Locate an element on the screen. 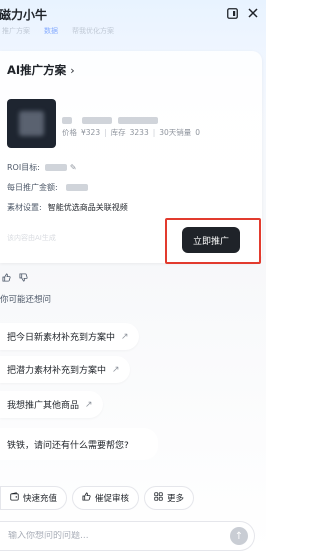  suggestion-label: 把潜力素材补充到方案中 is located at coordinates (57, 371).